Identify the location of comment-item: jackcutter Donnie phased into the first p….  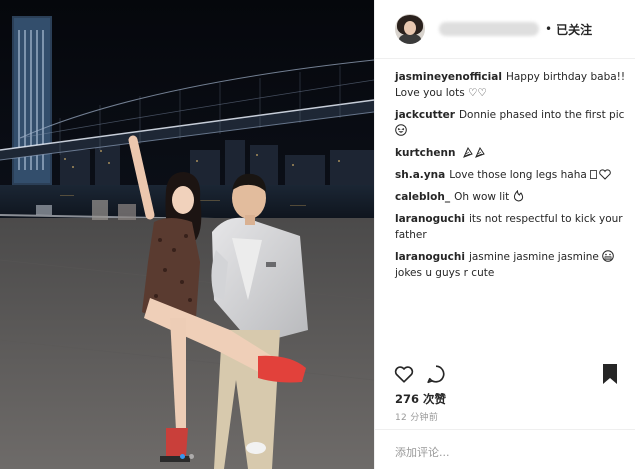
(514, 123).